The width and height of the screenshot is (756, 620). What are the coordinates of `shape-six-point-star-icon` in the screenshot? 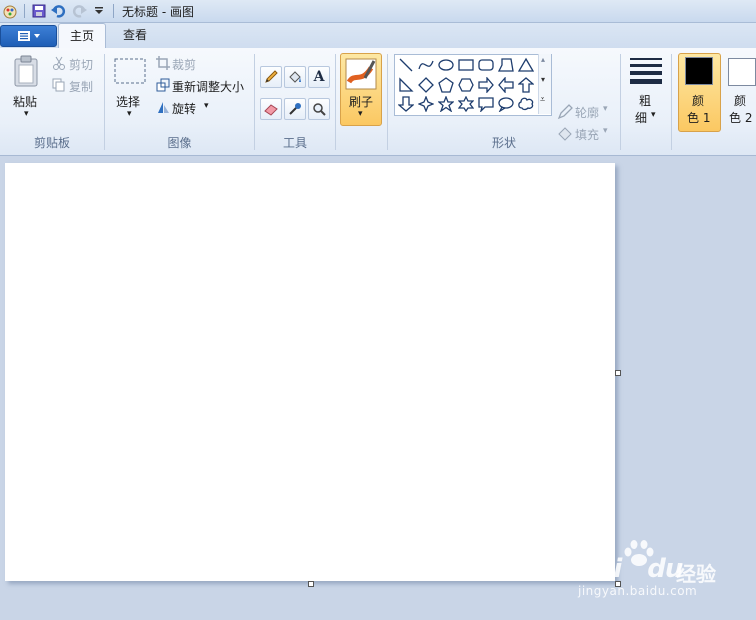 It's located at (466, 104).